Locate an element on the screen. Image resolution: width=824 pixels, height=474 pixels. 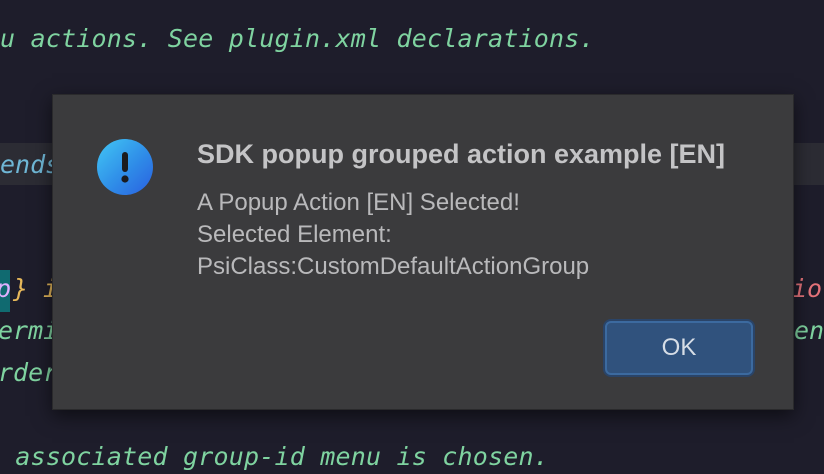
ok-button: OK is located at coordinates (679, 348).